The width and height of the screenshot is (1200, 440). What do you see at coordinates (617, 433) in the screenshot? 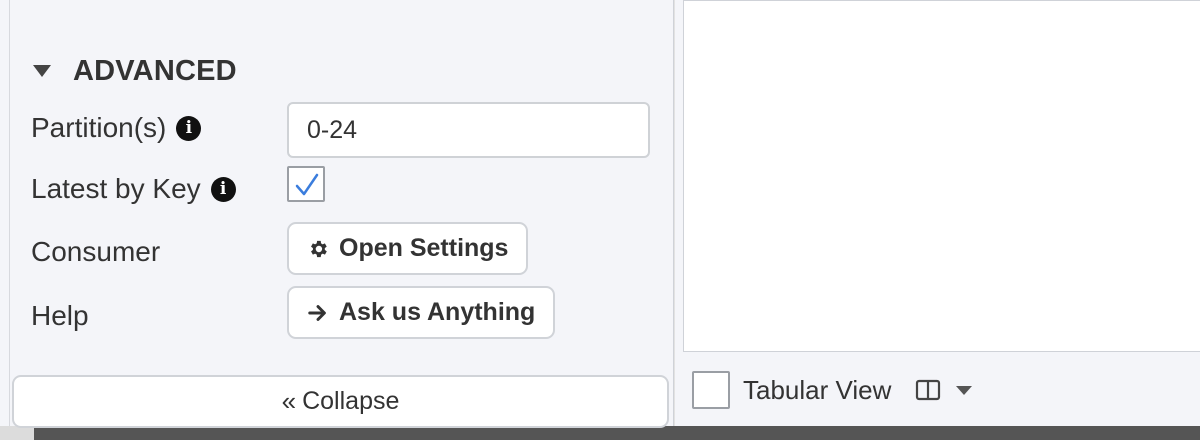
I see `window-shadow` at bounding box center [617, 433].